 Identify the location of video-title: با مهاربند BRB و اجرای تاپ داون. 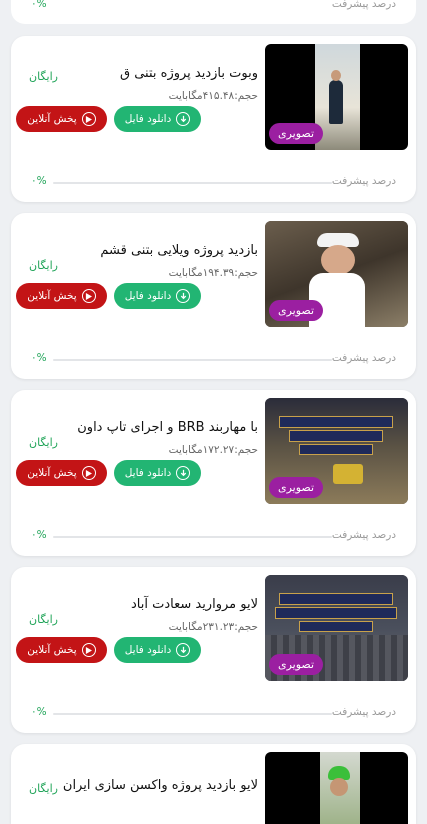
(167, 427).